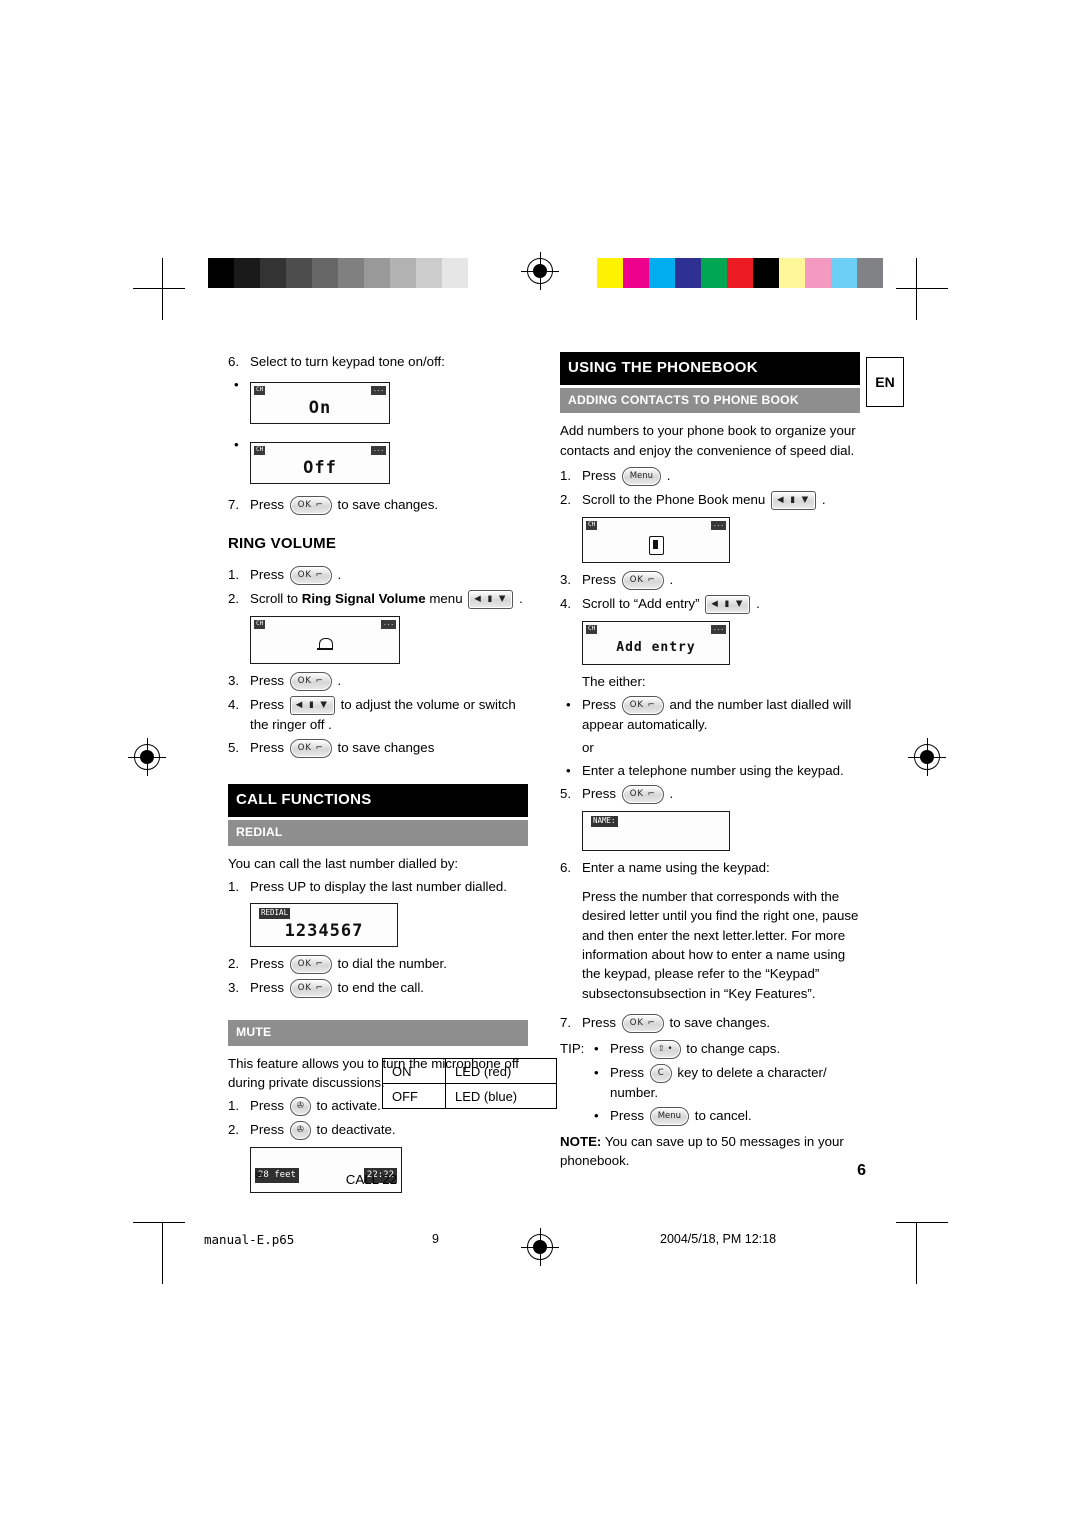 The image size is (1080, 1528). I want to click on step-text: Select to turn keypad tone on/off:, so click(347, 361).